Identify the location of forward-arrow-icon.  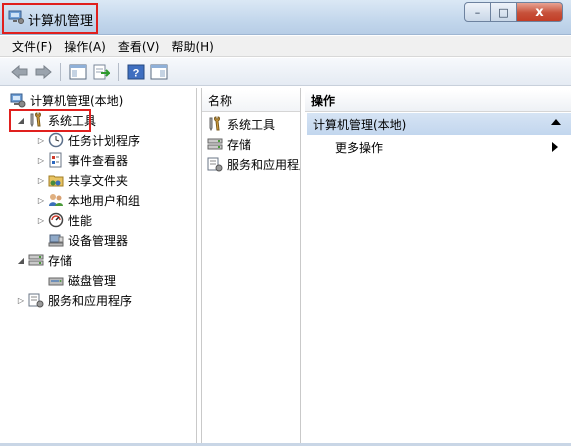
(43, 72).